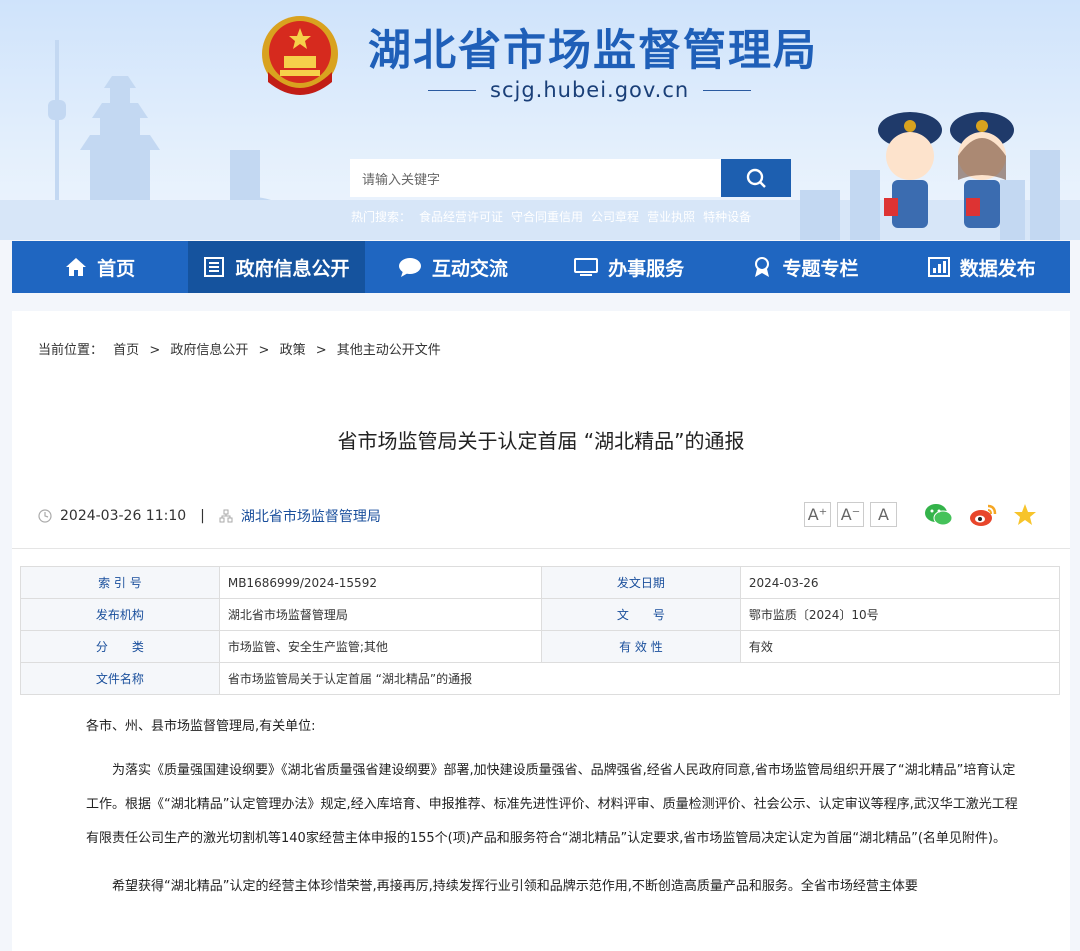 The image size is (1080, 951). I want to click on site-domain: scjg.hubei.gov.cn, so click(590, 90).